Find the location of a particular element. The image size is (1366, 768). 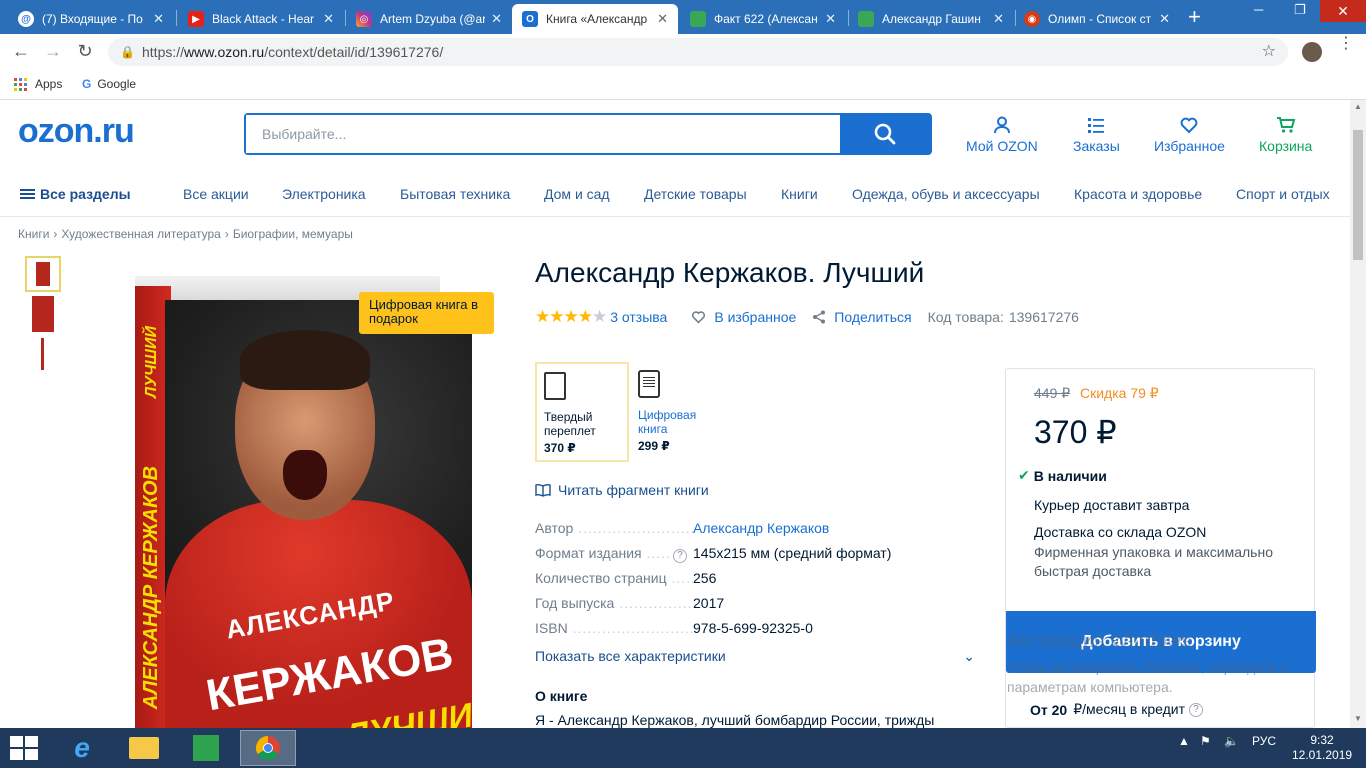

ozon-logo: ozon.ru is located at coordinates (76, 131).